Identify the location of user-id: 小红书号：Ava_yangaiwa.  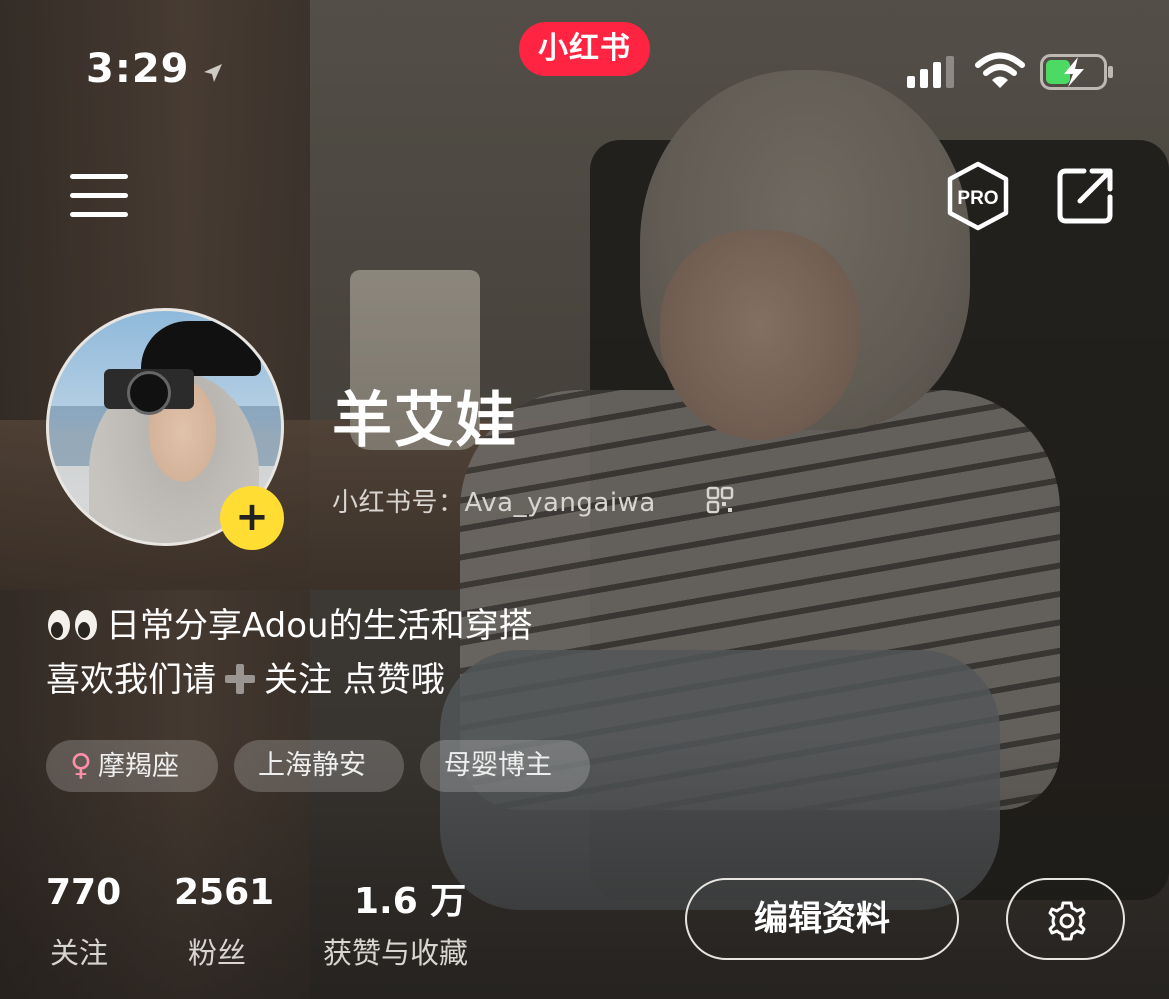
(494, 500).